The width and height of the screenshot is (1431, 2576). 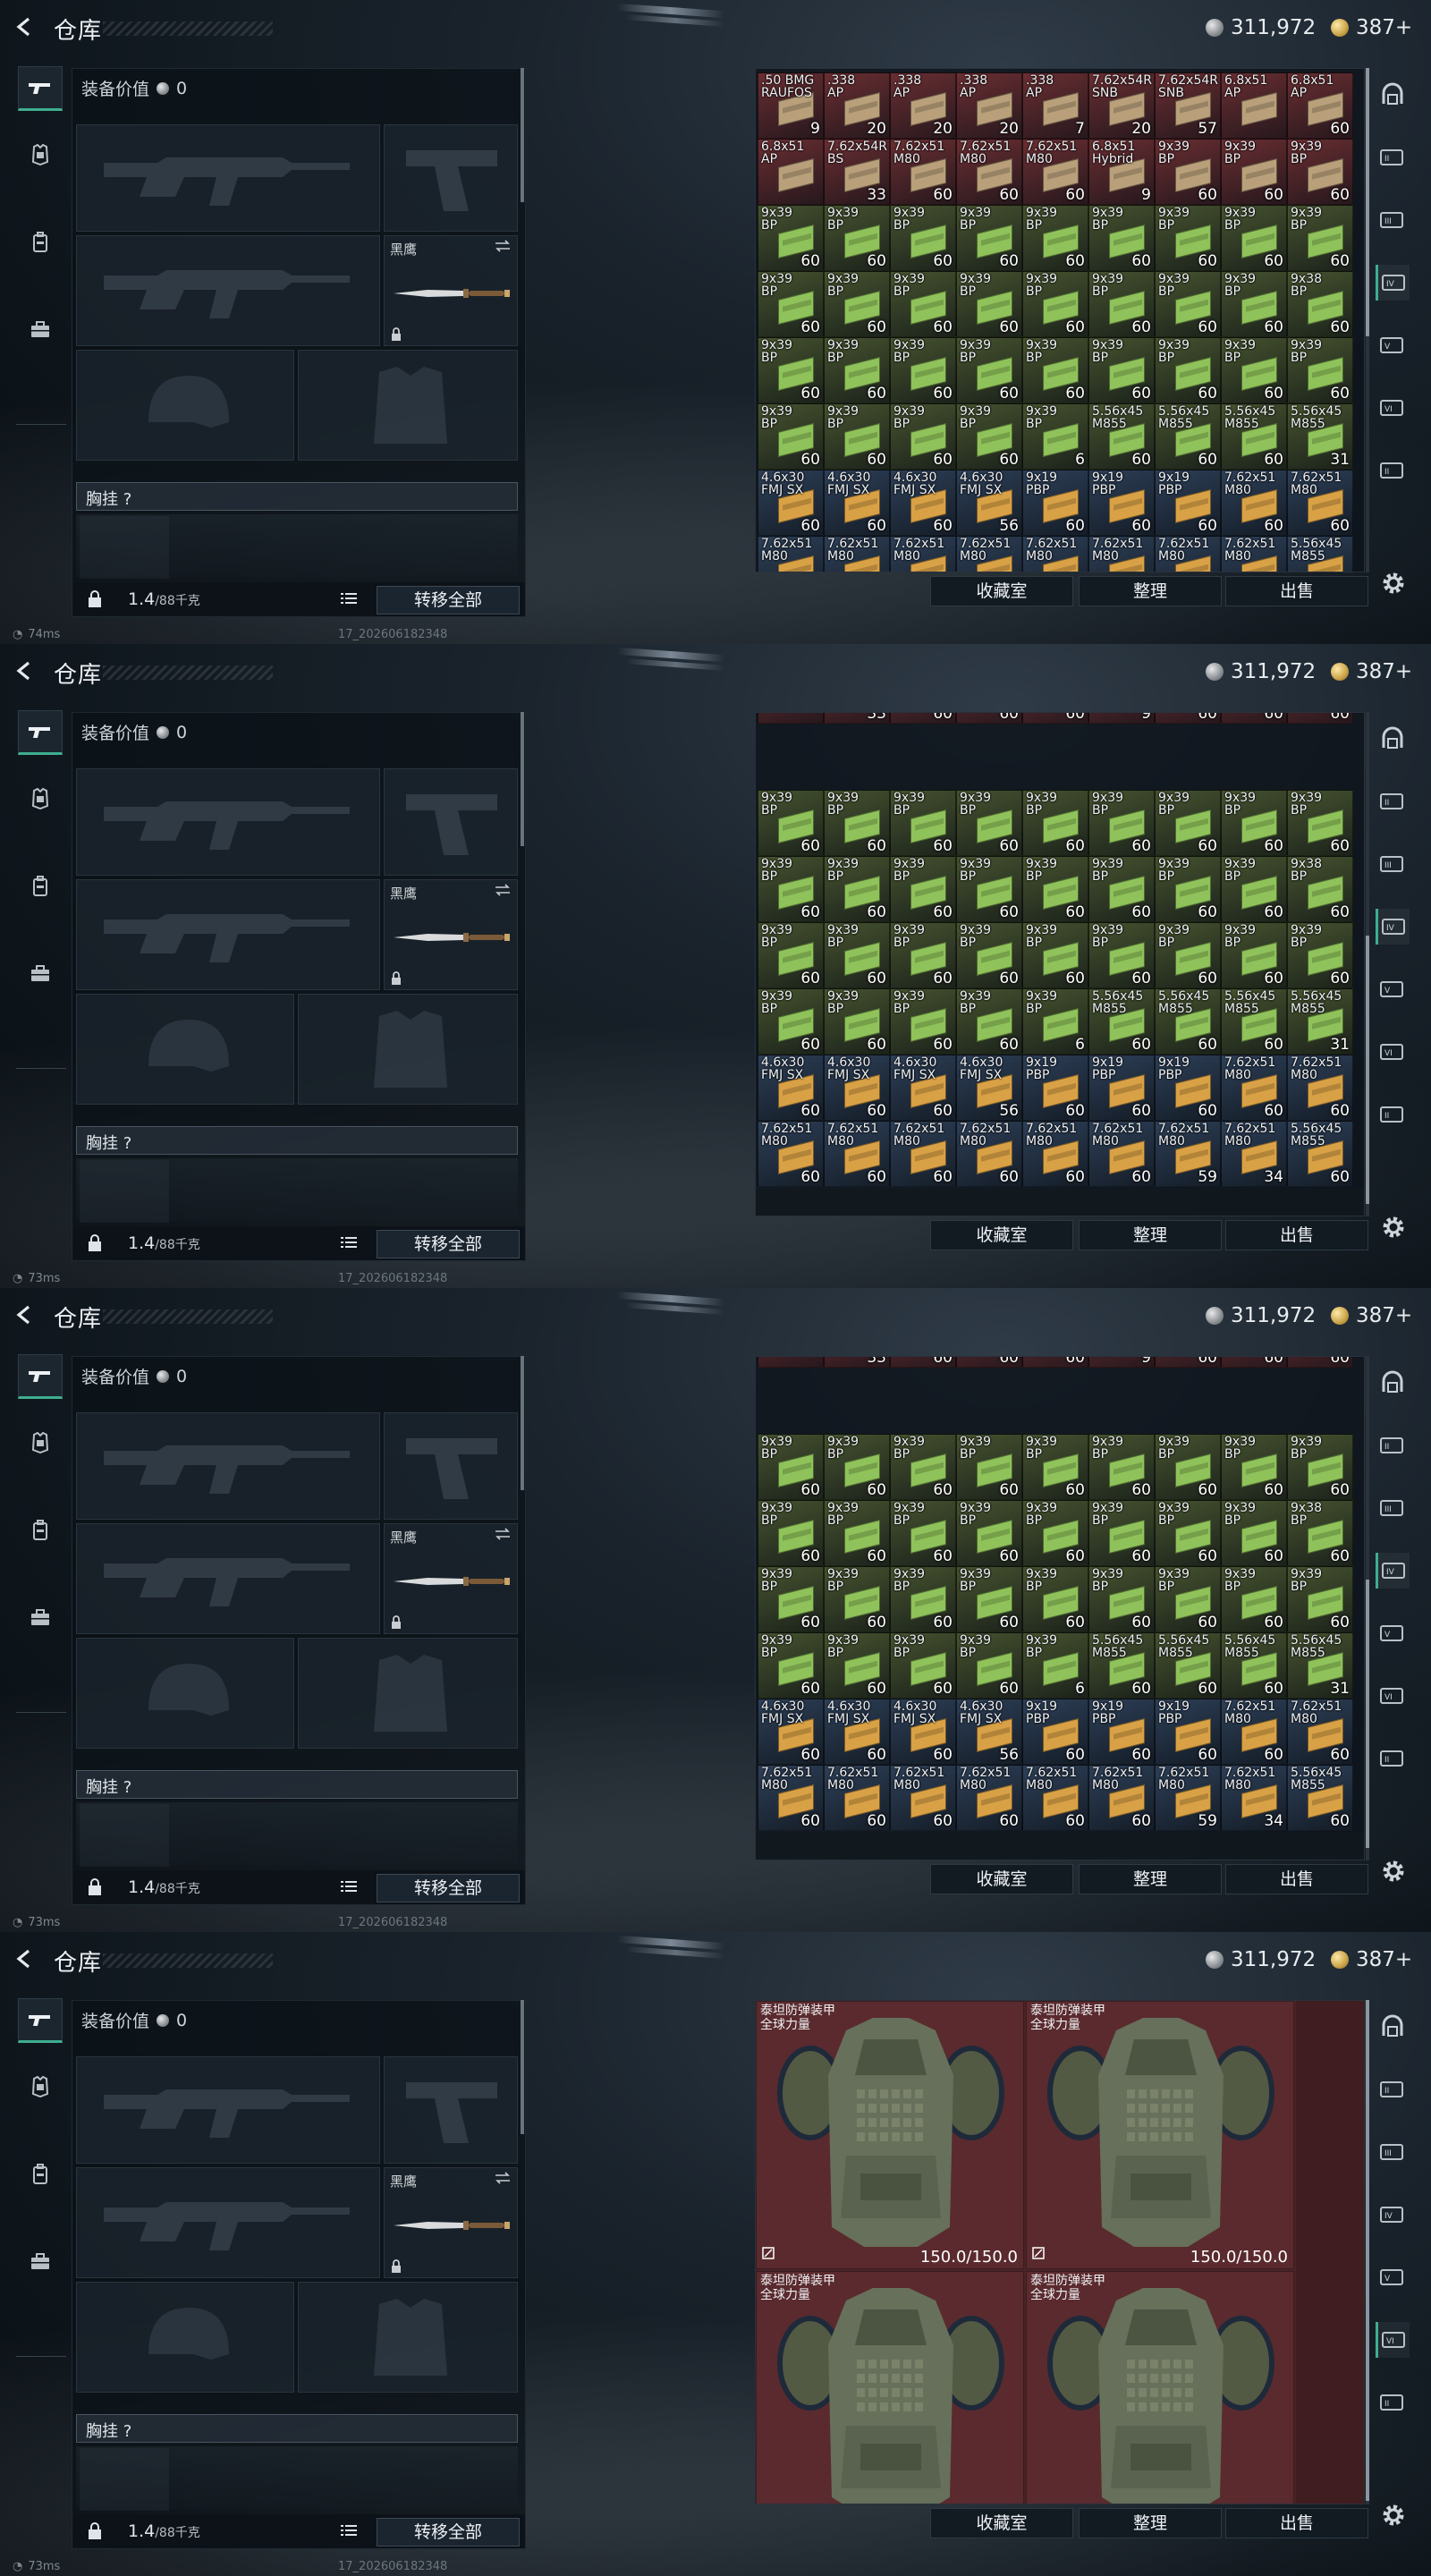 What do you see at coordinates (41, 88) in the screenshot?
I see `nav-weapons` at bounding box center [41, 88].